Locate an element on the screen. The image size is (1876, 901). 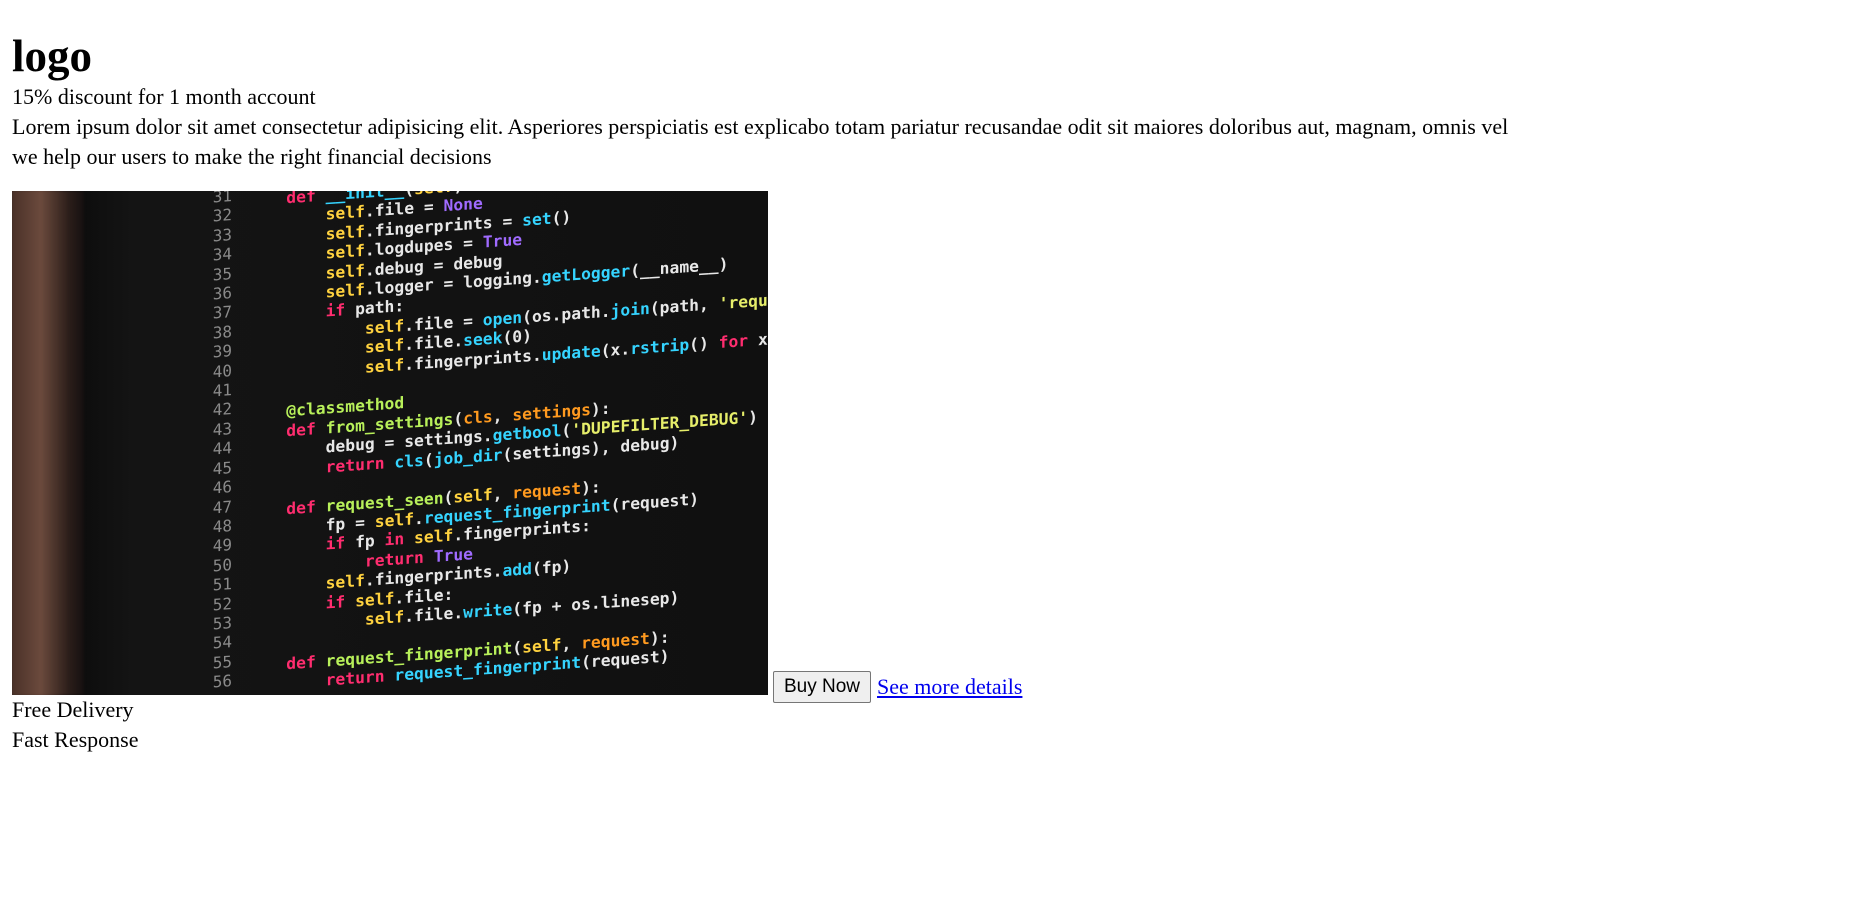
discount-text: 15% discount for 1 month account is located at coordinates (164, 96).